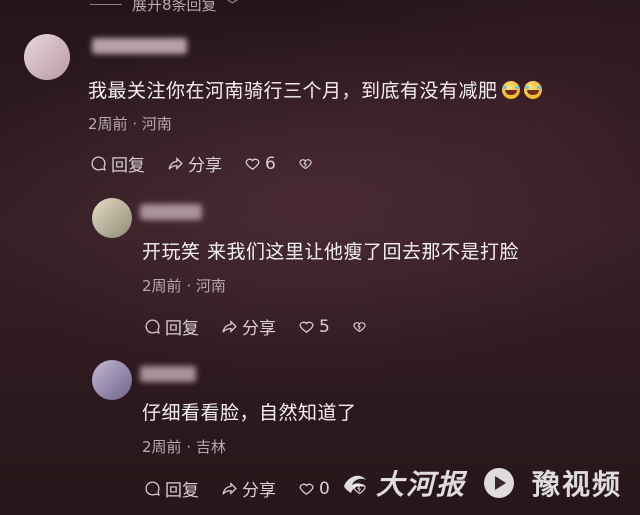 The image size is (640, 515). I want to click on expand-replies: 展开8条回复 ﹀, so click(164, 7).